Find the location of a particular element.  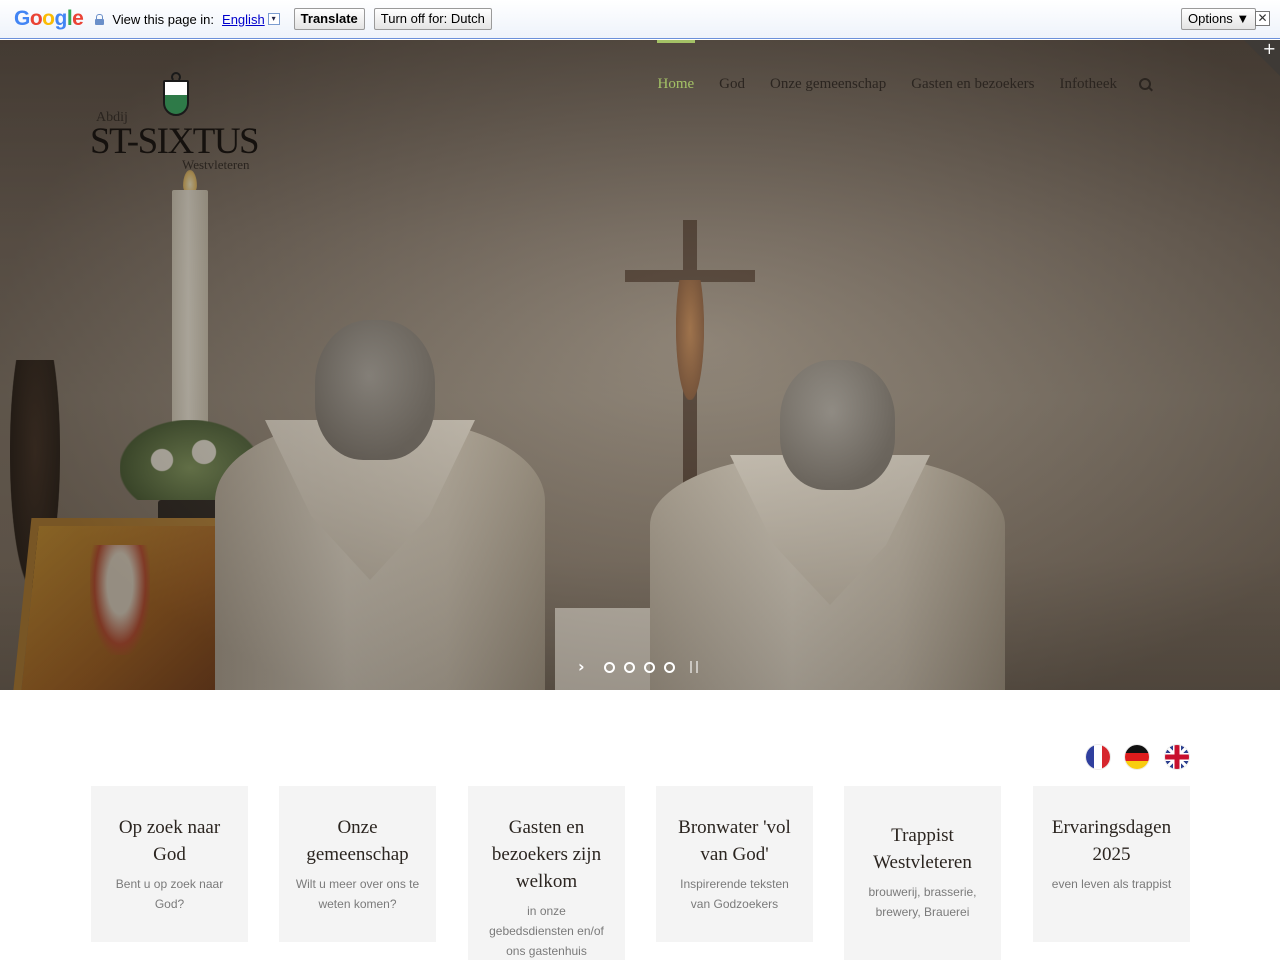

card-title: Onze gemeenschap is located at coordinates (357, 841).